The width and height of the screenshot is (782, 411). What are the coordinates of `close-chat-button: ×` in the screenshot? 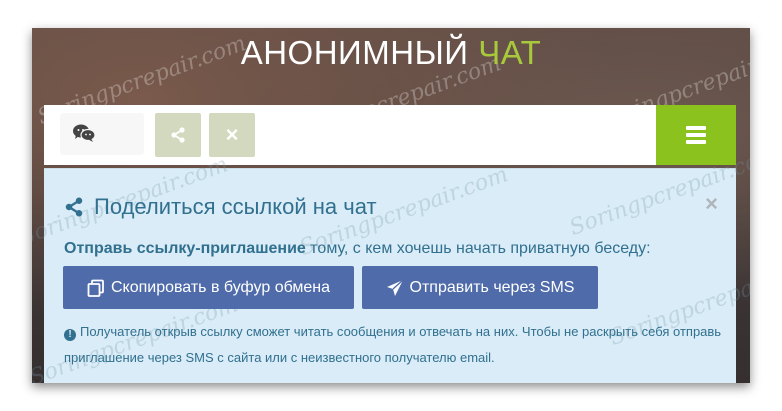 It's located at (232, 135).